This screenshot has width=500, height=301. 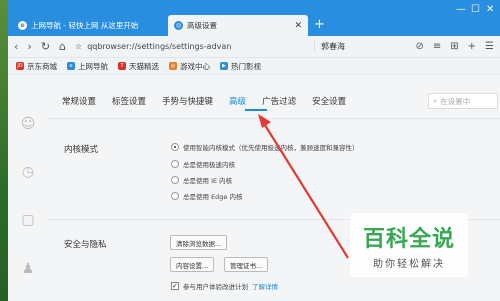 What do you see at coordinates (274, 118) in the screenshot?
I see `divider` at bounding box center [274, 118].